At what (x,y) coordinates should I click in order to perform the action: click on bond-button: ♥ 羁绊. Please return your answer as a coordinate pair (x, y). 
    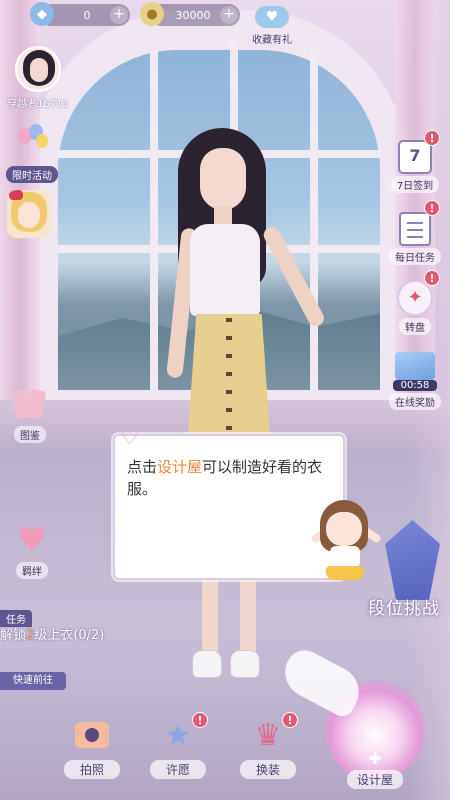
    Looking at the image, I should click on (32, 549).